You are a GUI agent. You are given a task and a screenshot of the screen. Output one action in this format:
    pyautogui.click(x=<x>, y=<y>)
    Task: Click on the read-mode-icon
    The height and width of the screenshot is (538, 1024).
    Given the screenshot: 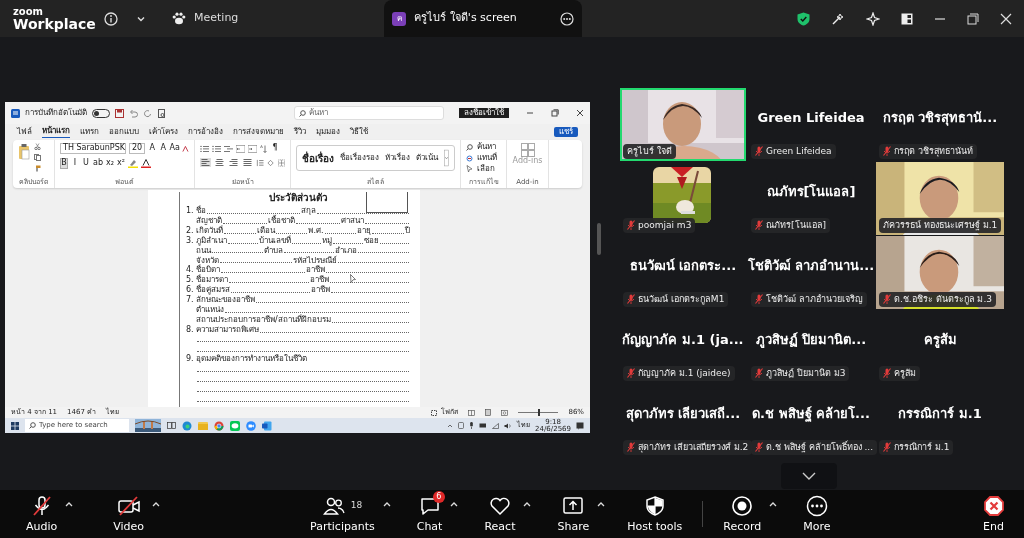 What is the action you would take?
    pyautogui.click(x=472, y=412)
    